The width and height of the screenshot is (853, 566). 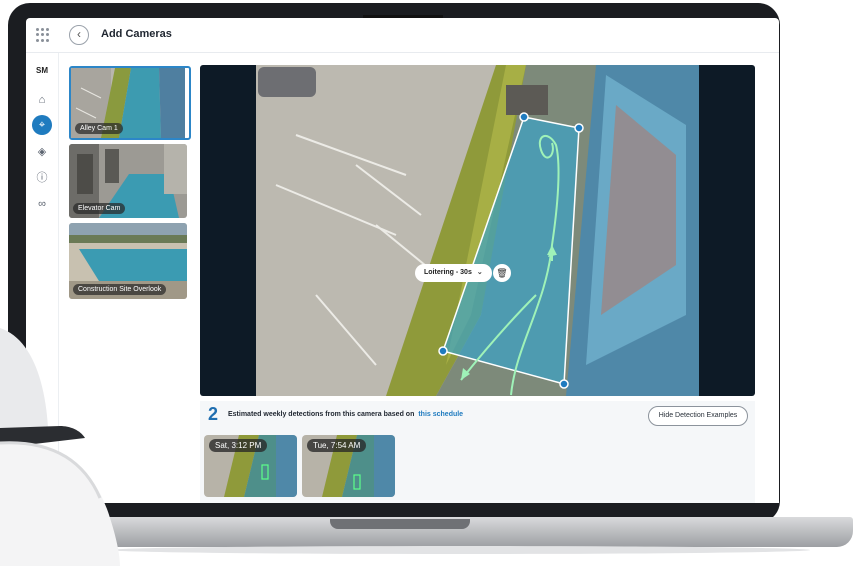 I want to click on delete-zone-button: 🗑, so click(x=502, y=273).